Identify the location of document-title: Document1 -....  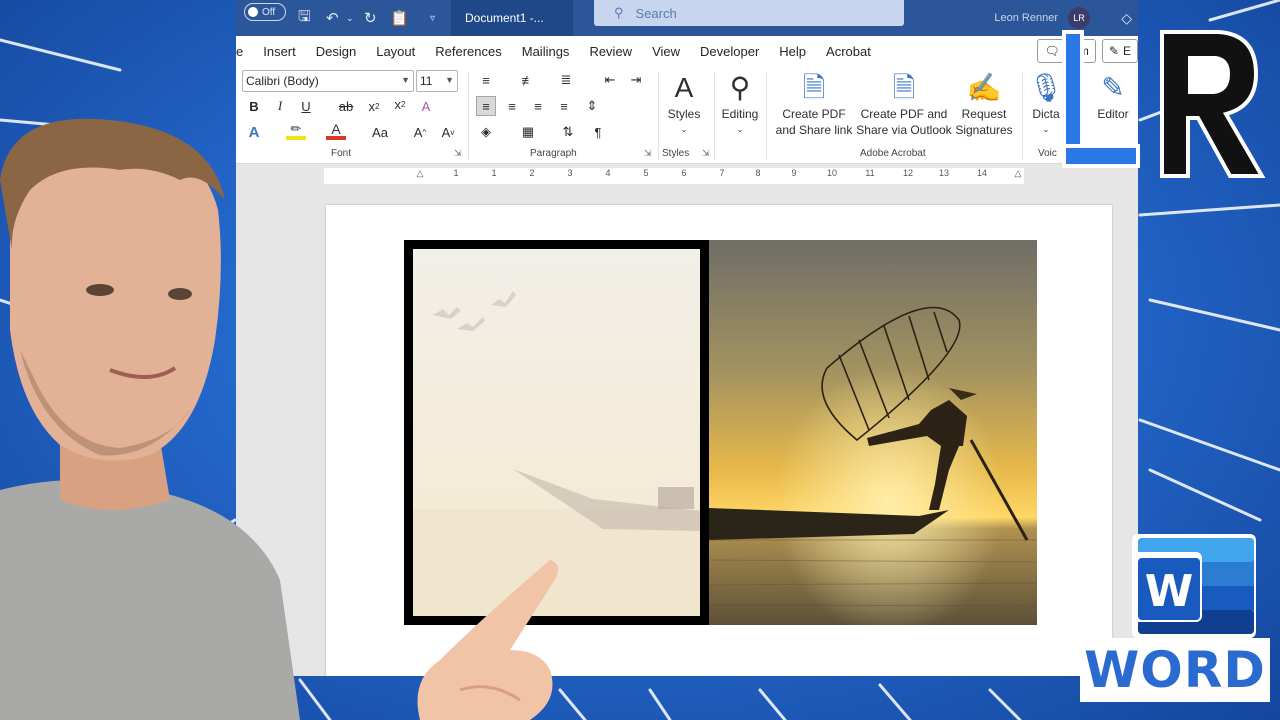
(512, 18).